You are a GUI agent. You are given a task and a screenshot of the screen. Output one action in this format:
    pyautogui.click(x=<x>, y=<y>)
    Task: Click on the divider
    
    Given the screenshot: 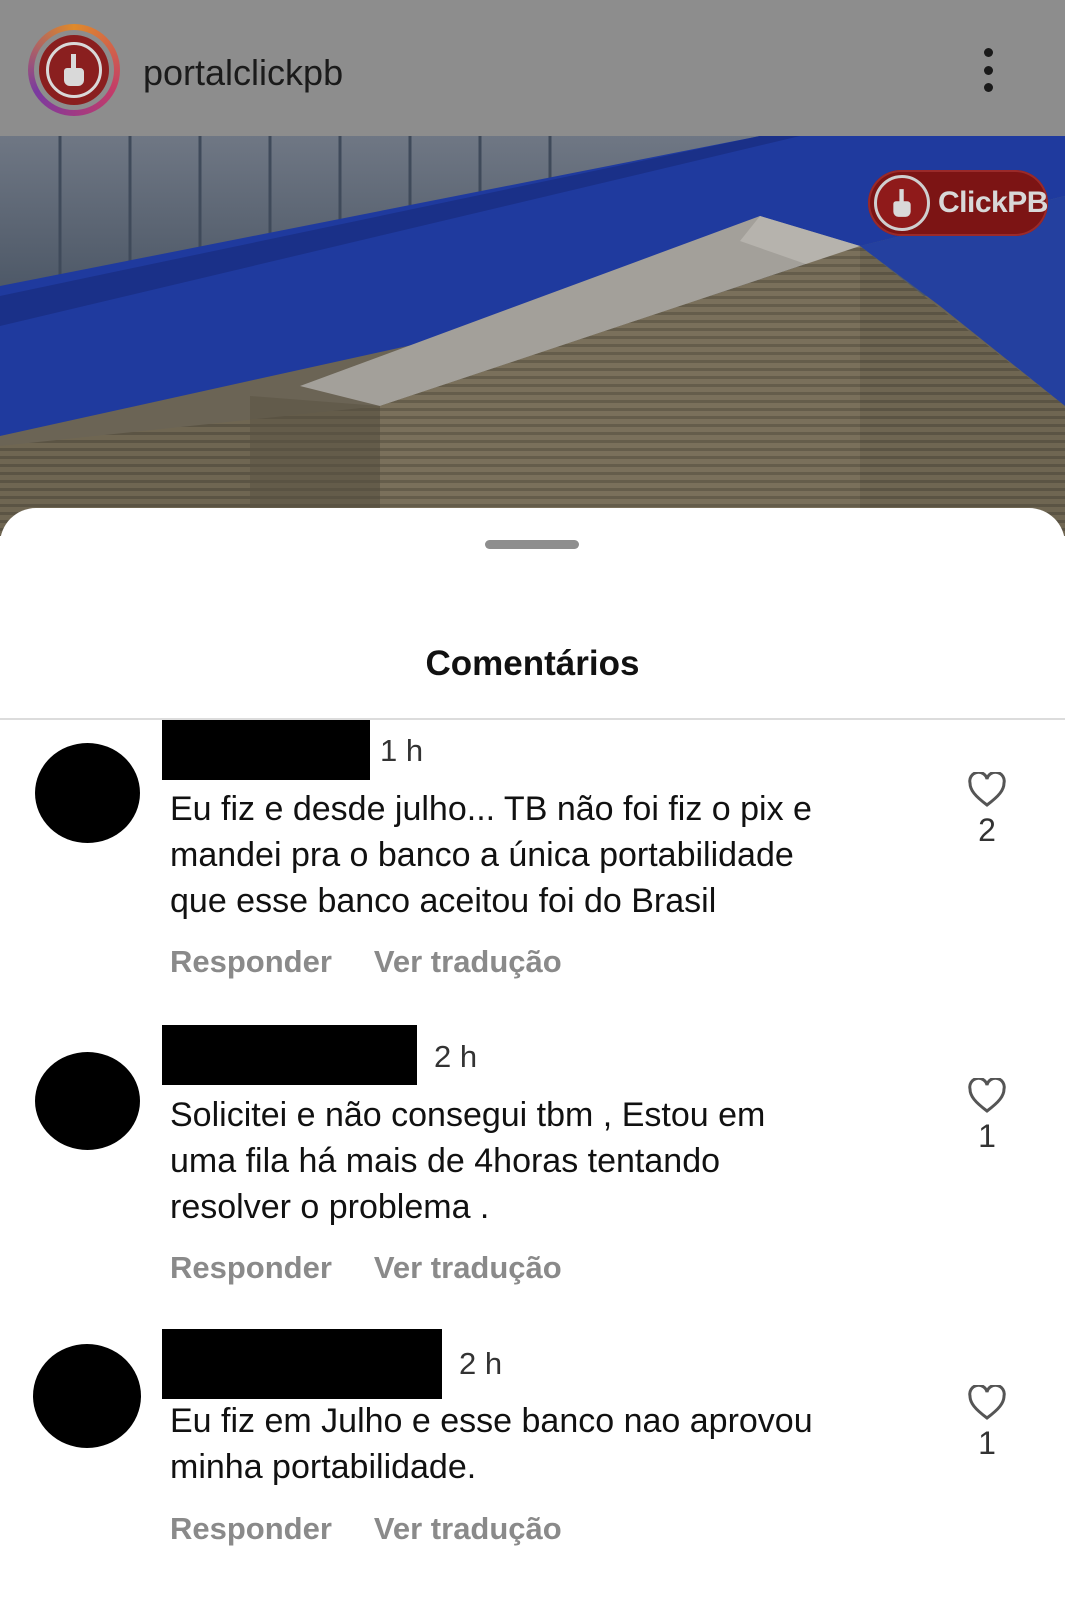 What is the action you would take?
    pyautogui.click(x=532, y=719)
    